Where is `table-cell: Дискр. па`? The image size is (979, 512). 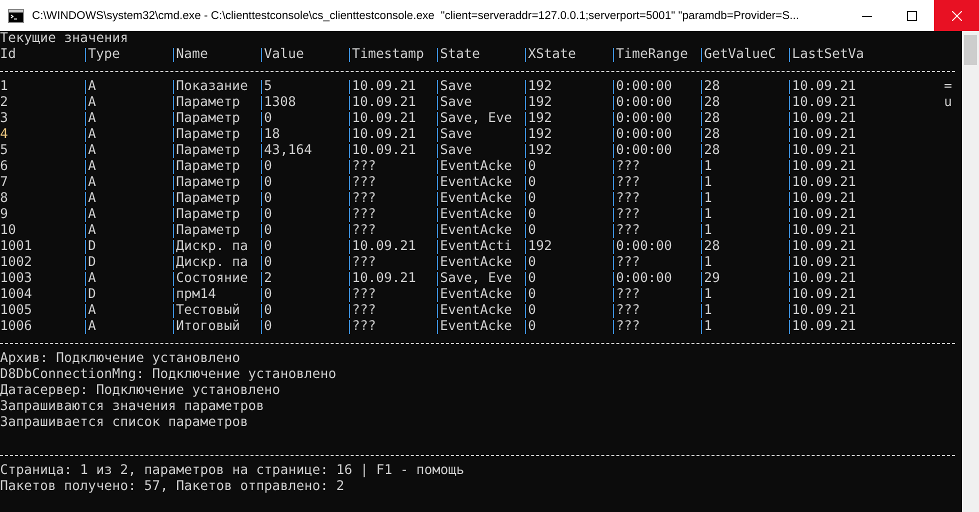 table-cell: Дискр. па is located at coordinates (212, 263).